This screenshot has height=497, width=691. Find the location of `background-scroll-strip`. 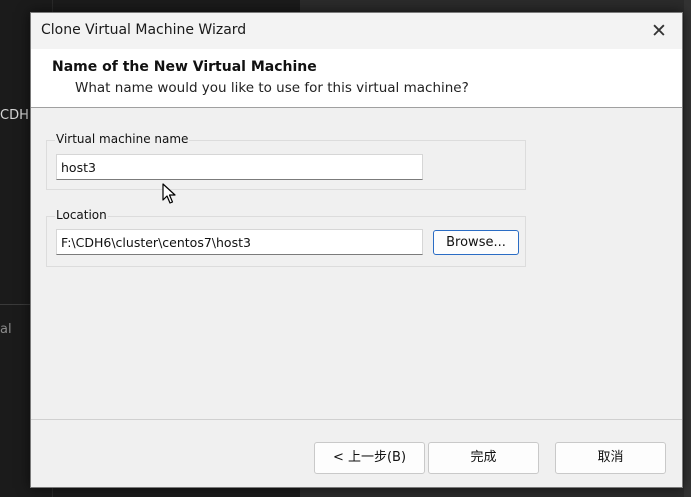

background-scroll-strip is located at coordinates (687, 248).